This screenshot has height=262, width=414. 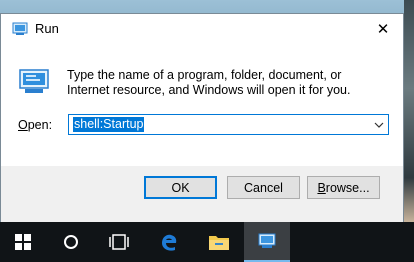 What do you see at coordinates (109, 124) in the screenshot?
I see `open-input-value: shell:Startup` at bounding box center [109, 124].